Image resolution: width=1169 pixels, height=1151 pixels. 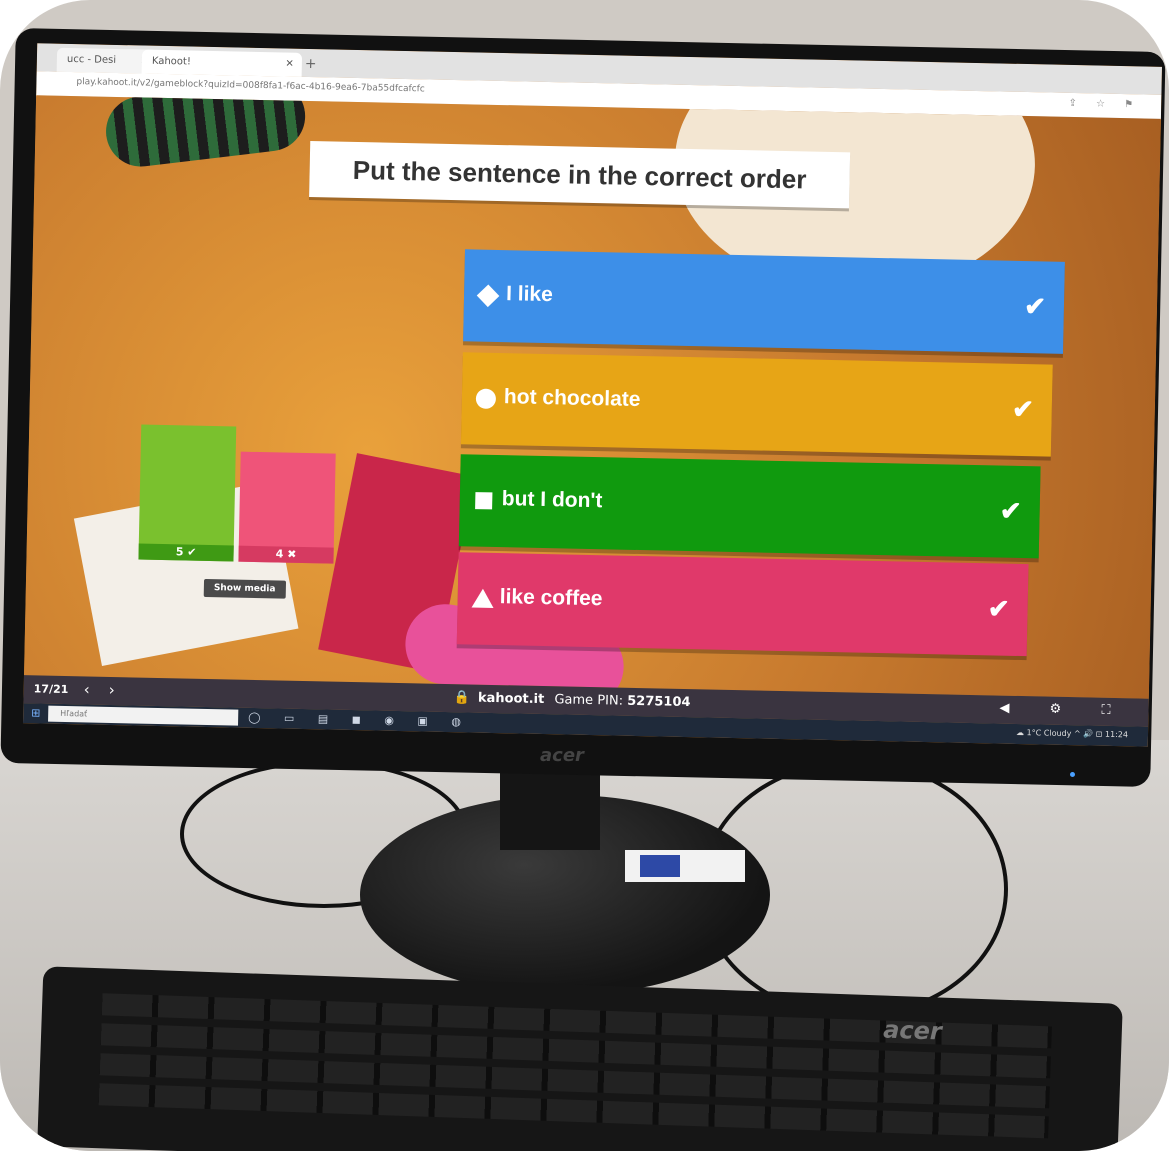 I want to click on correct-results-bar: 5 ✔, so click(x=187, y=493).